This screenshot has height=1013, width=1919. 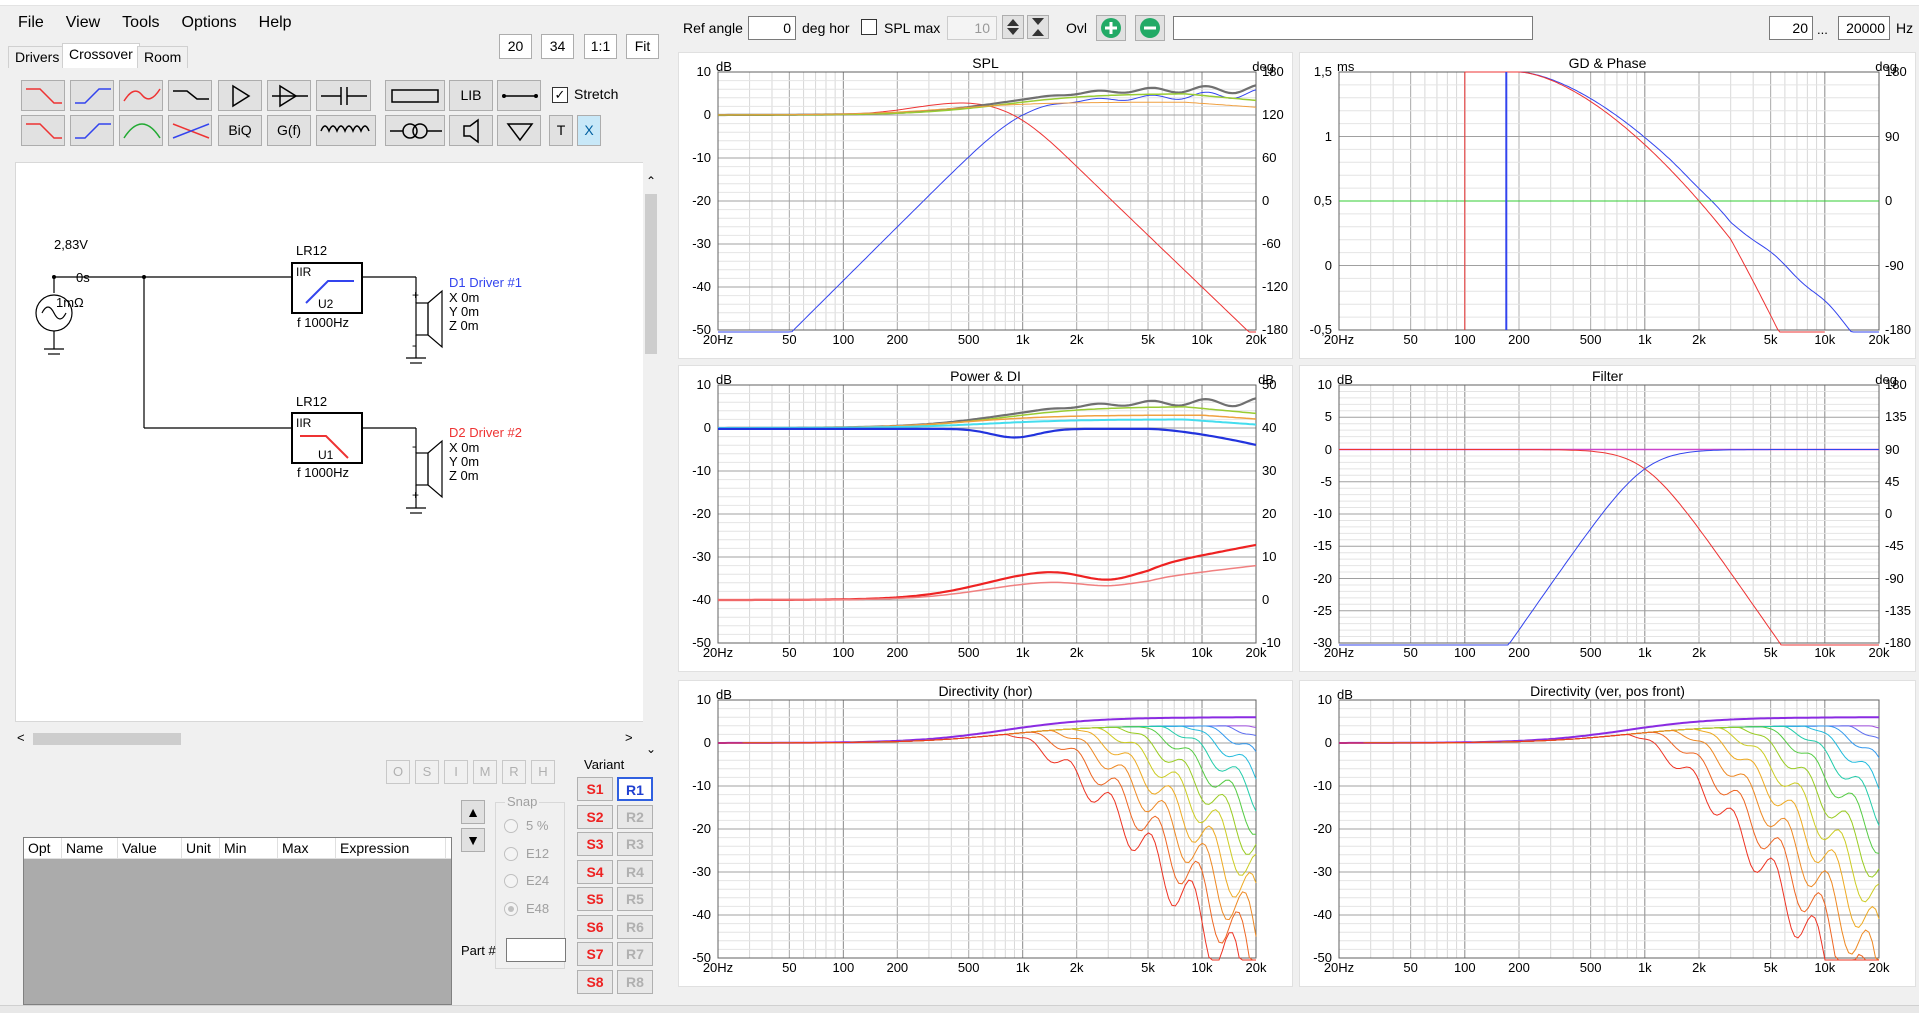 I want to click on optimizer-table: Opt Name Value Unit Min Max Expression, so click(x=237, y=921).